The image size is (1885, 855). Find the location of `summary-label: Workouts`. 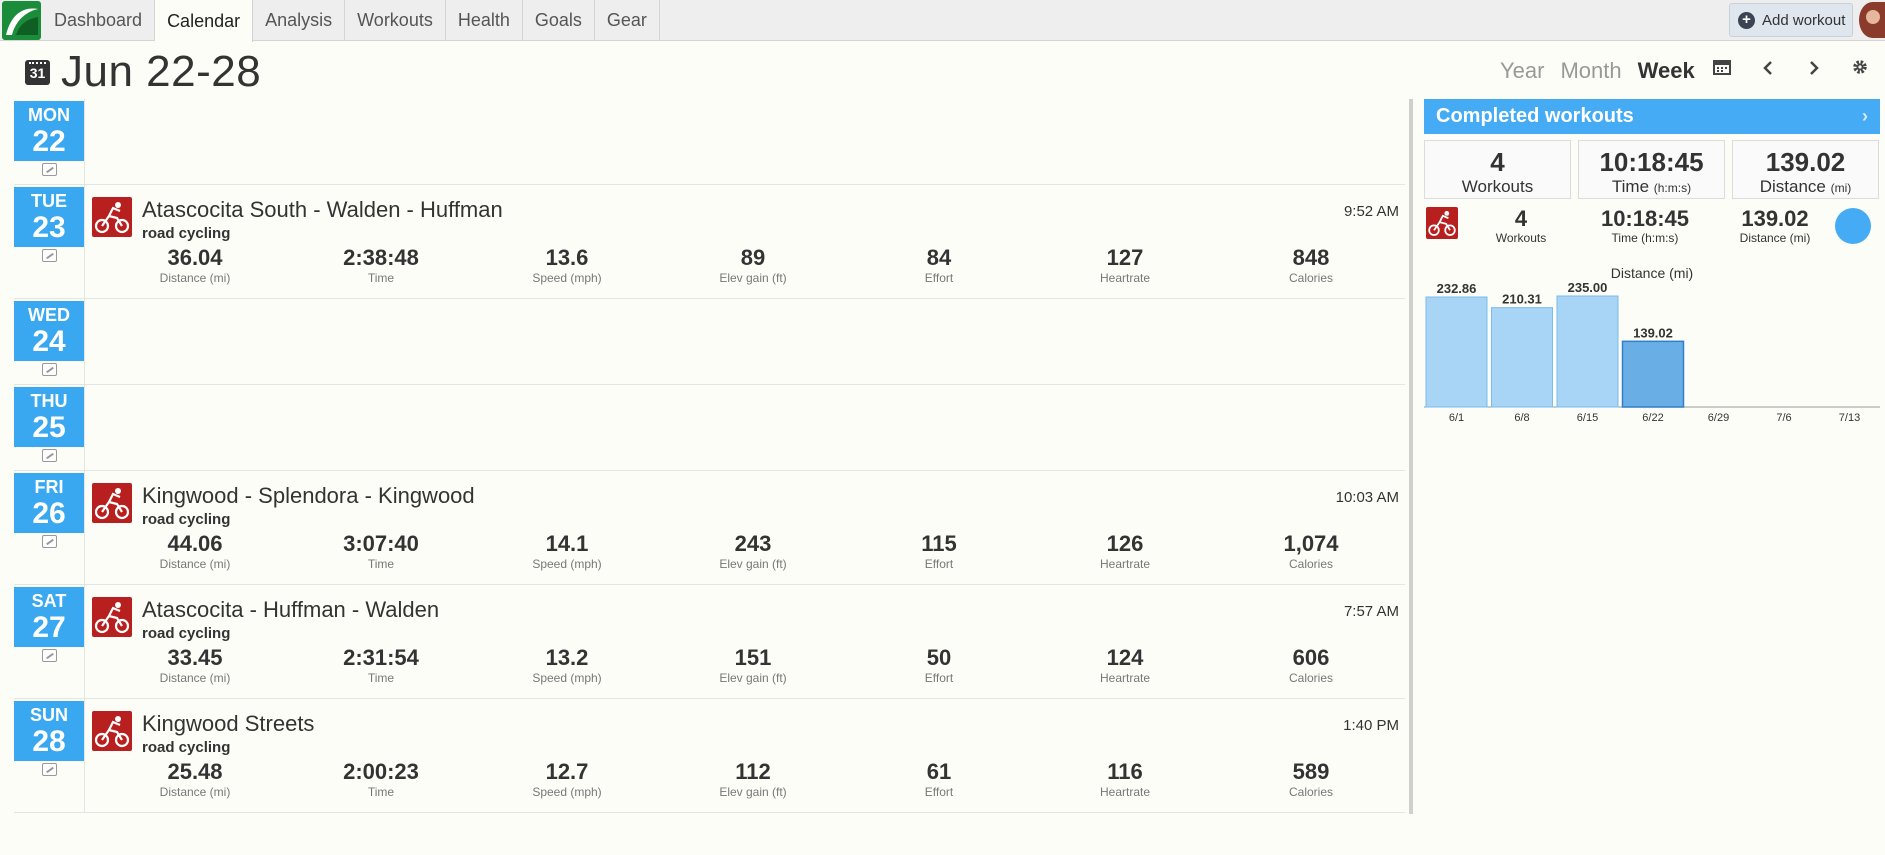

summary-label: Workouts is located at coordinates (1497, 187).